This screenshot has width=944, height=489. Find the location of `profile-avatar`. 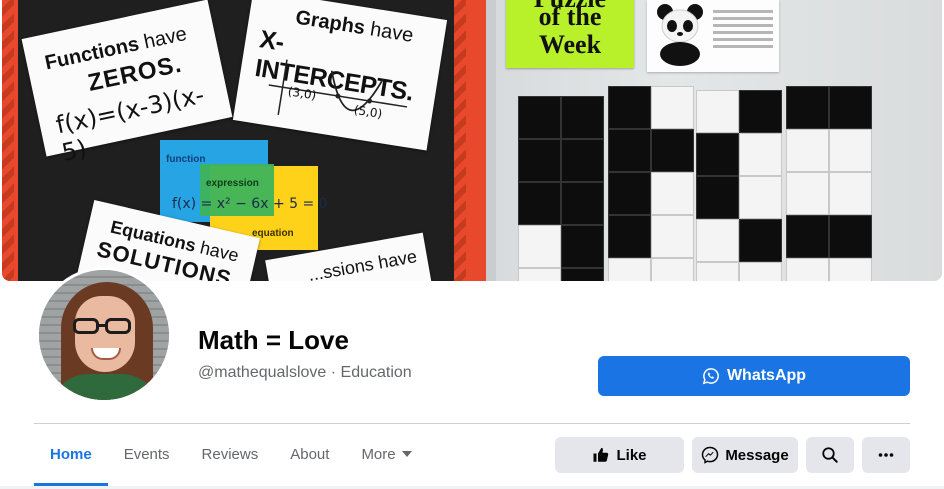

profile-avatar is located at coordinates (104, 335).